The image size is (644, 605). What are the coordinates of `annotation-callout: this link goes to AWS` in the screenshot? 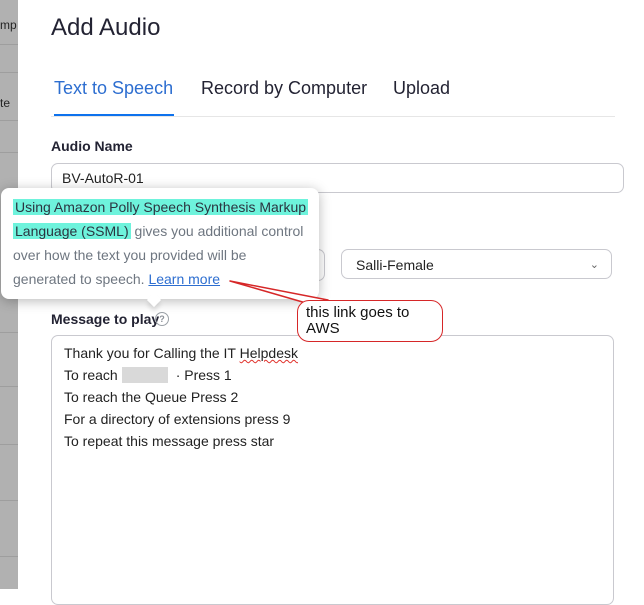 It's located at (370, 321).